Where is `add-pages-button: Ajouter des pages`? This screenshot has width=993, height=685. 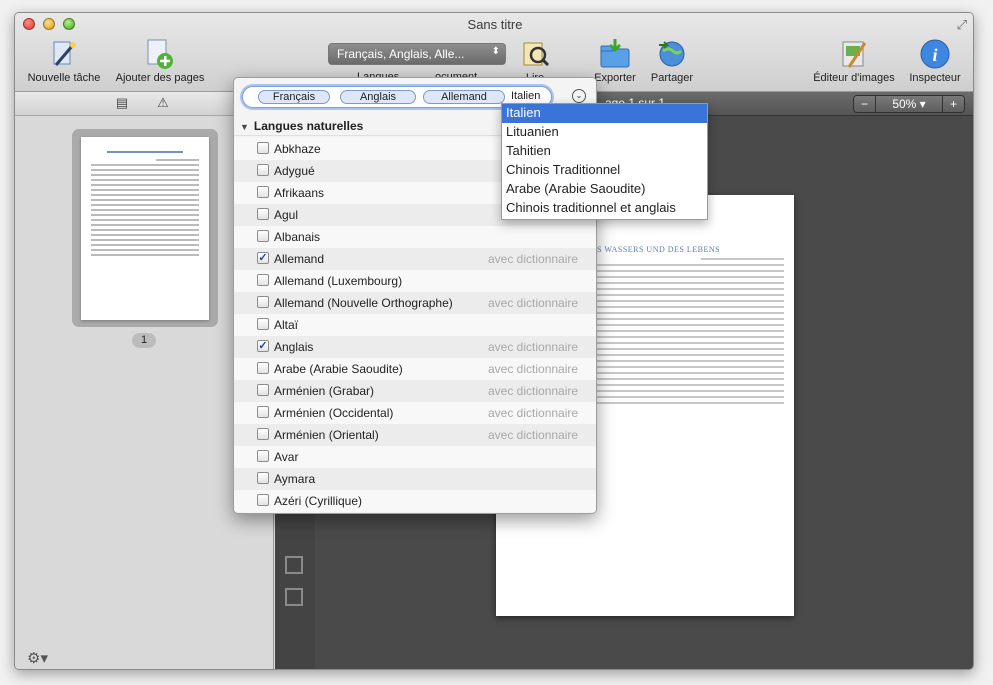
add-pages-button: Ajouter des pages is located at coordinates (160, 60).